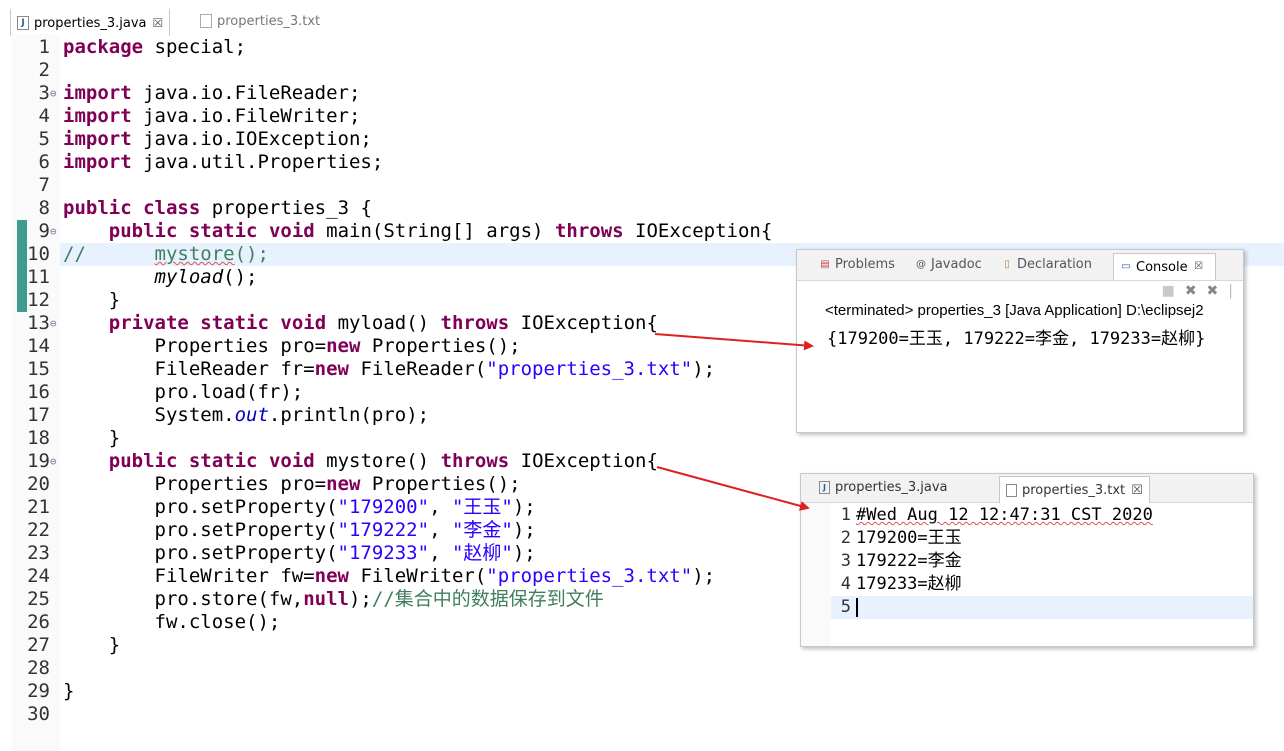  I want to click on line-number: 9, so click(44, 231).